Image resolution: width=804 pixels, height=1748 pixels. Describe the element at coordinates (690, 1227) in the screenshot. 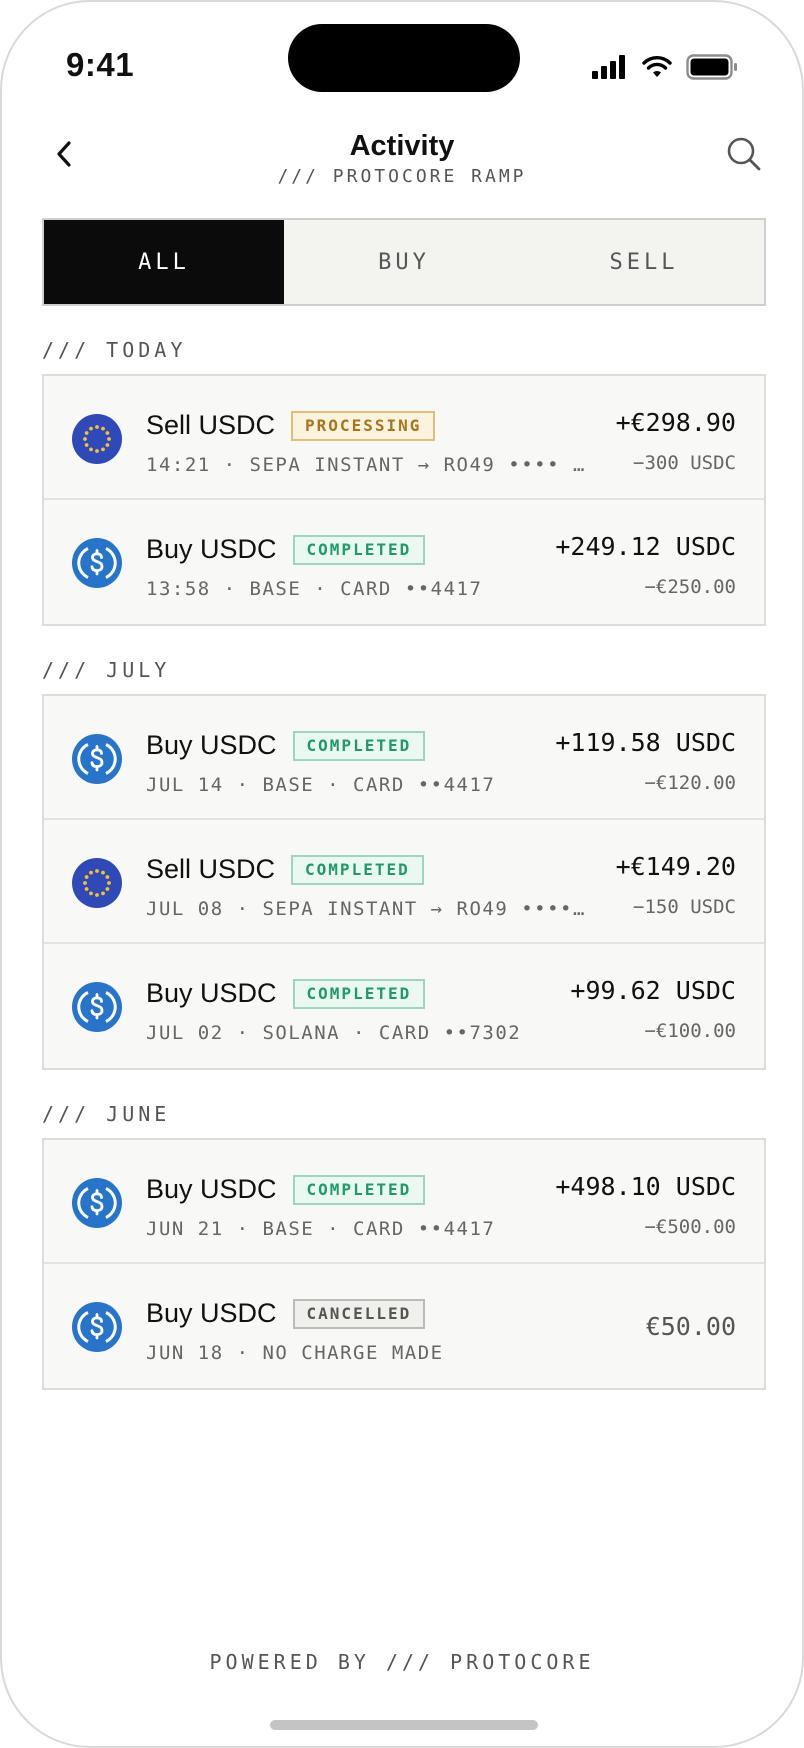

I see `row-sub-amount: −€500.00` at that location.